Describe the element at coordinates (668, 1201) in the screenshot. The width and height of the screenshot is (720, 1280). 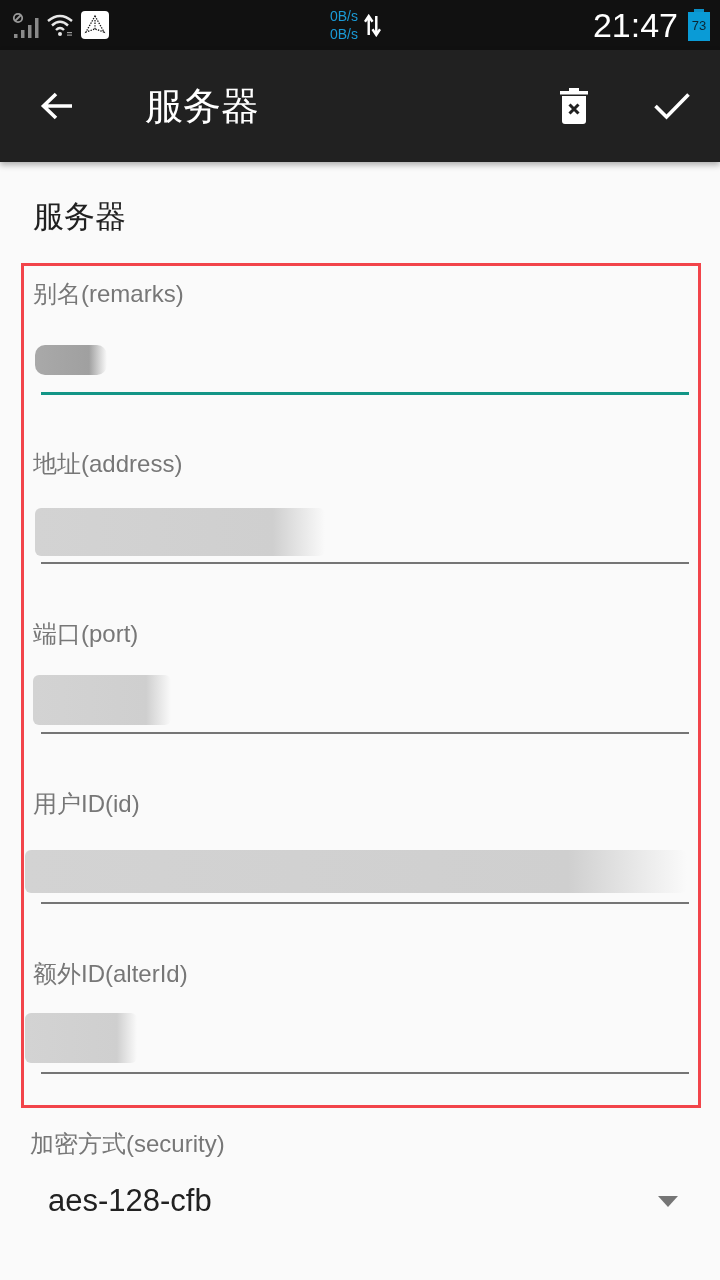
I see `dropdown-caret-icon` at that location.